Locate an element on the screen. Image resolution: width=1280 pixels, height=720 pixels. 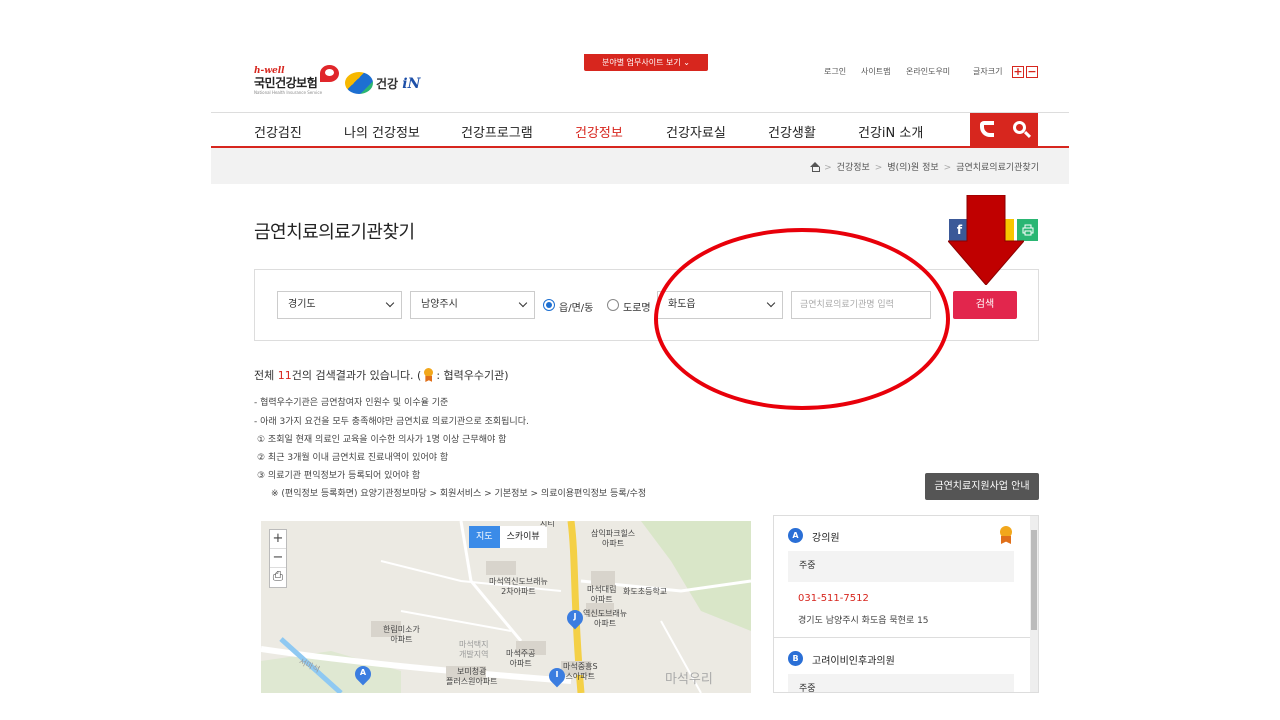
city-select: 남양주시 is located at coordinates (472, 305).